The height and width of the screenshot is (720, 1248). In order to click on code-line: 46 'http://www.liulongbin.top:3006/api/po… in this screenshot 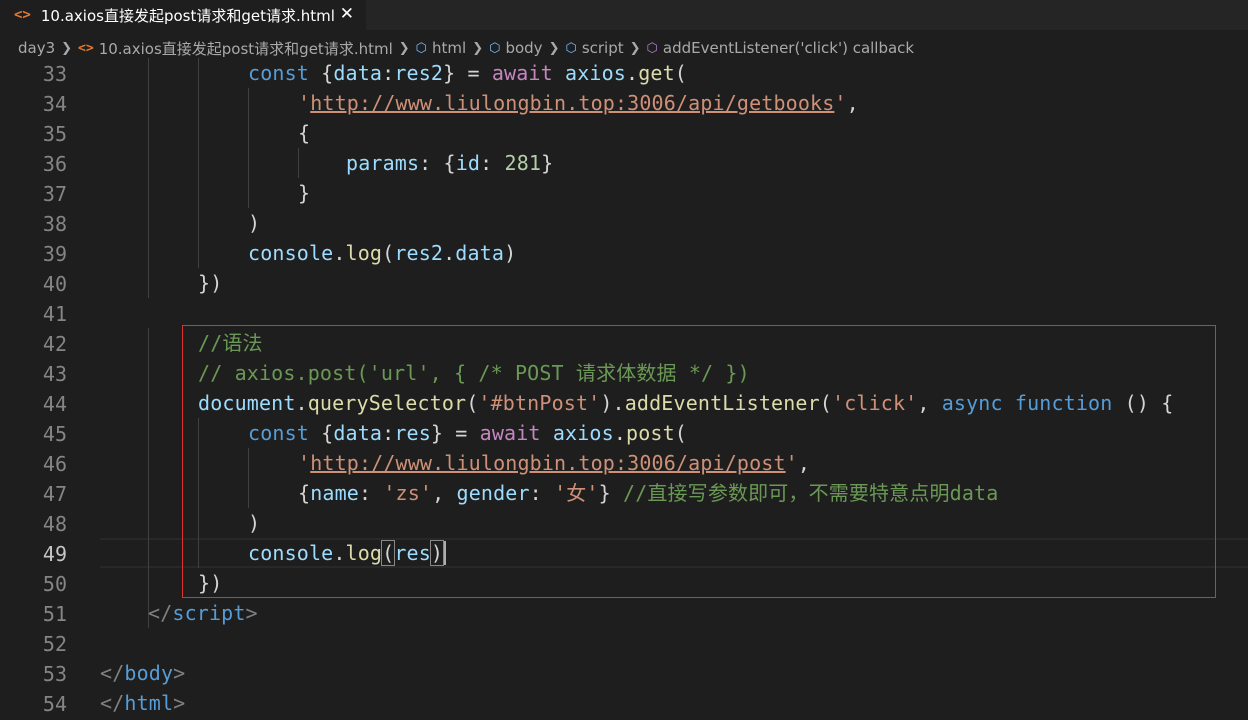, I will do `click(624, 463)`.